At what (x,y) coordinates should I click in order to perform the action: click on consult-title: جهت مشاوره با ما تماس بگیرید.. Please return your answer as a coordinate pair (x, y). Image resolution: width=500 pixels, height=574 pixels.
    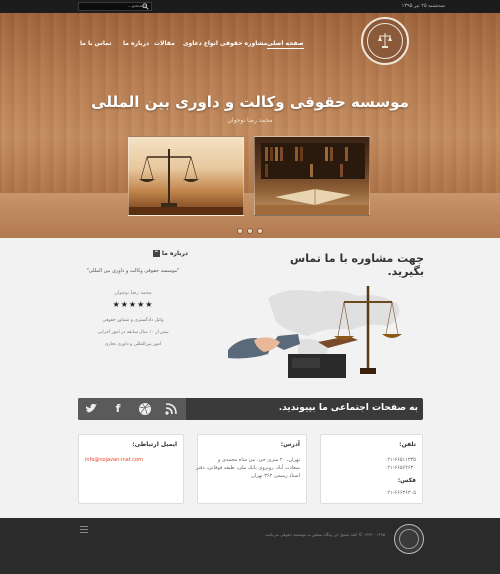
    Looking at the image, I should click on (357, 265).